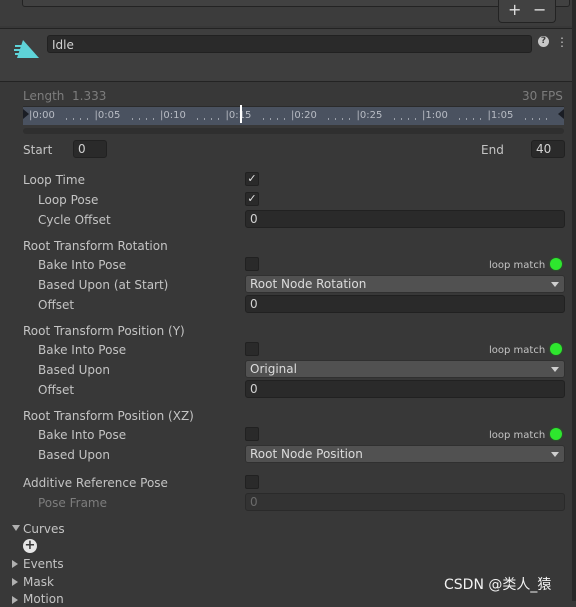 Image resolution: width=576 pixels, height=607 pixels. I want to click on timeline-tick-label: |0:20, so click(304, 115).